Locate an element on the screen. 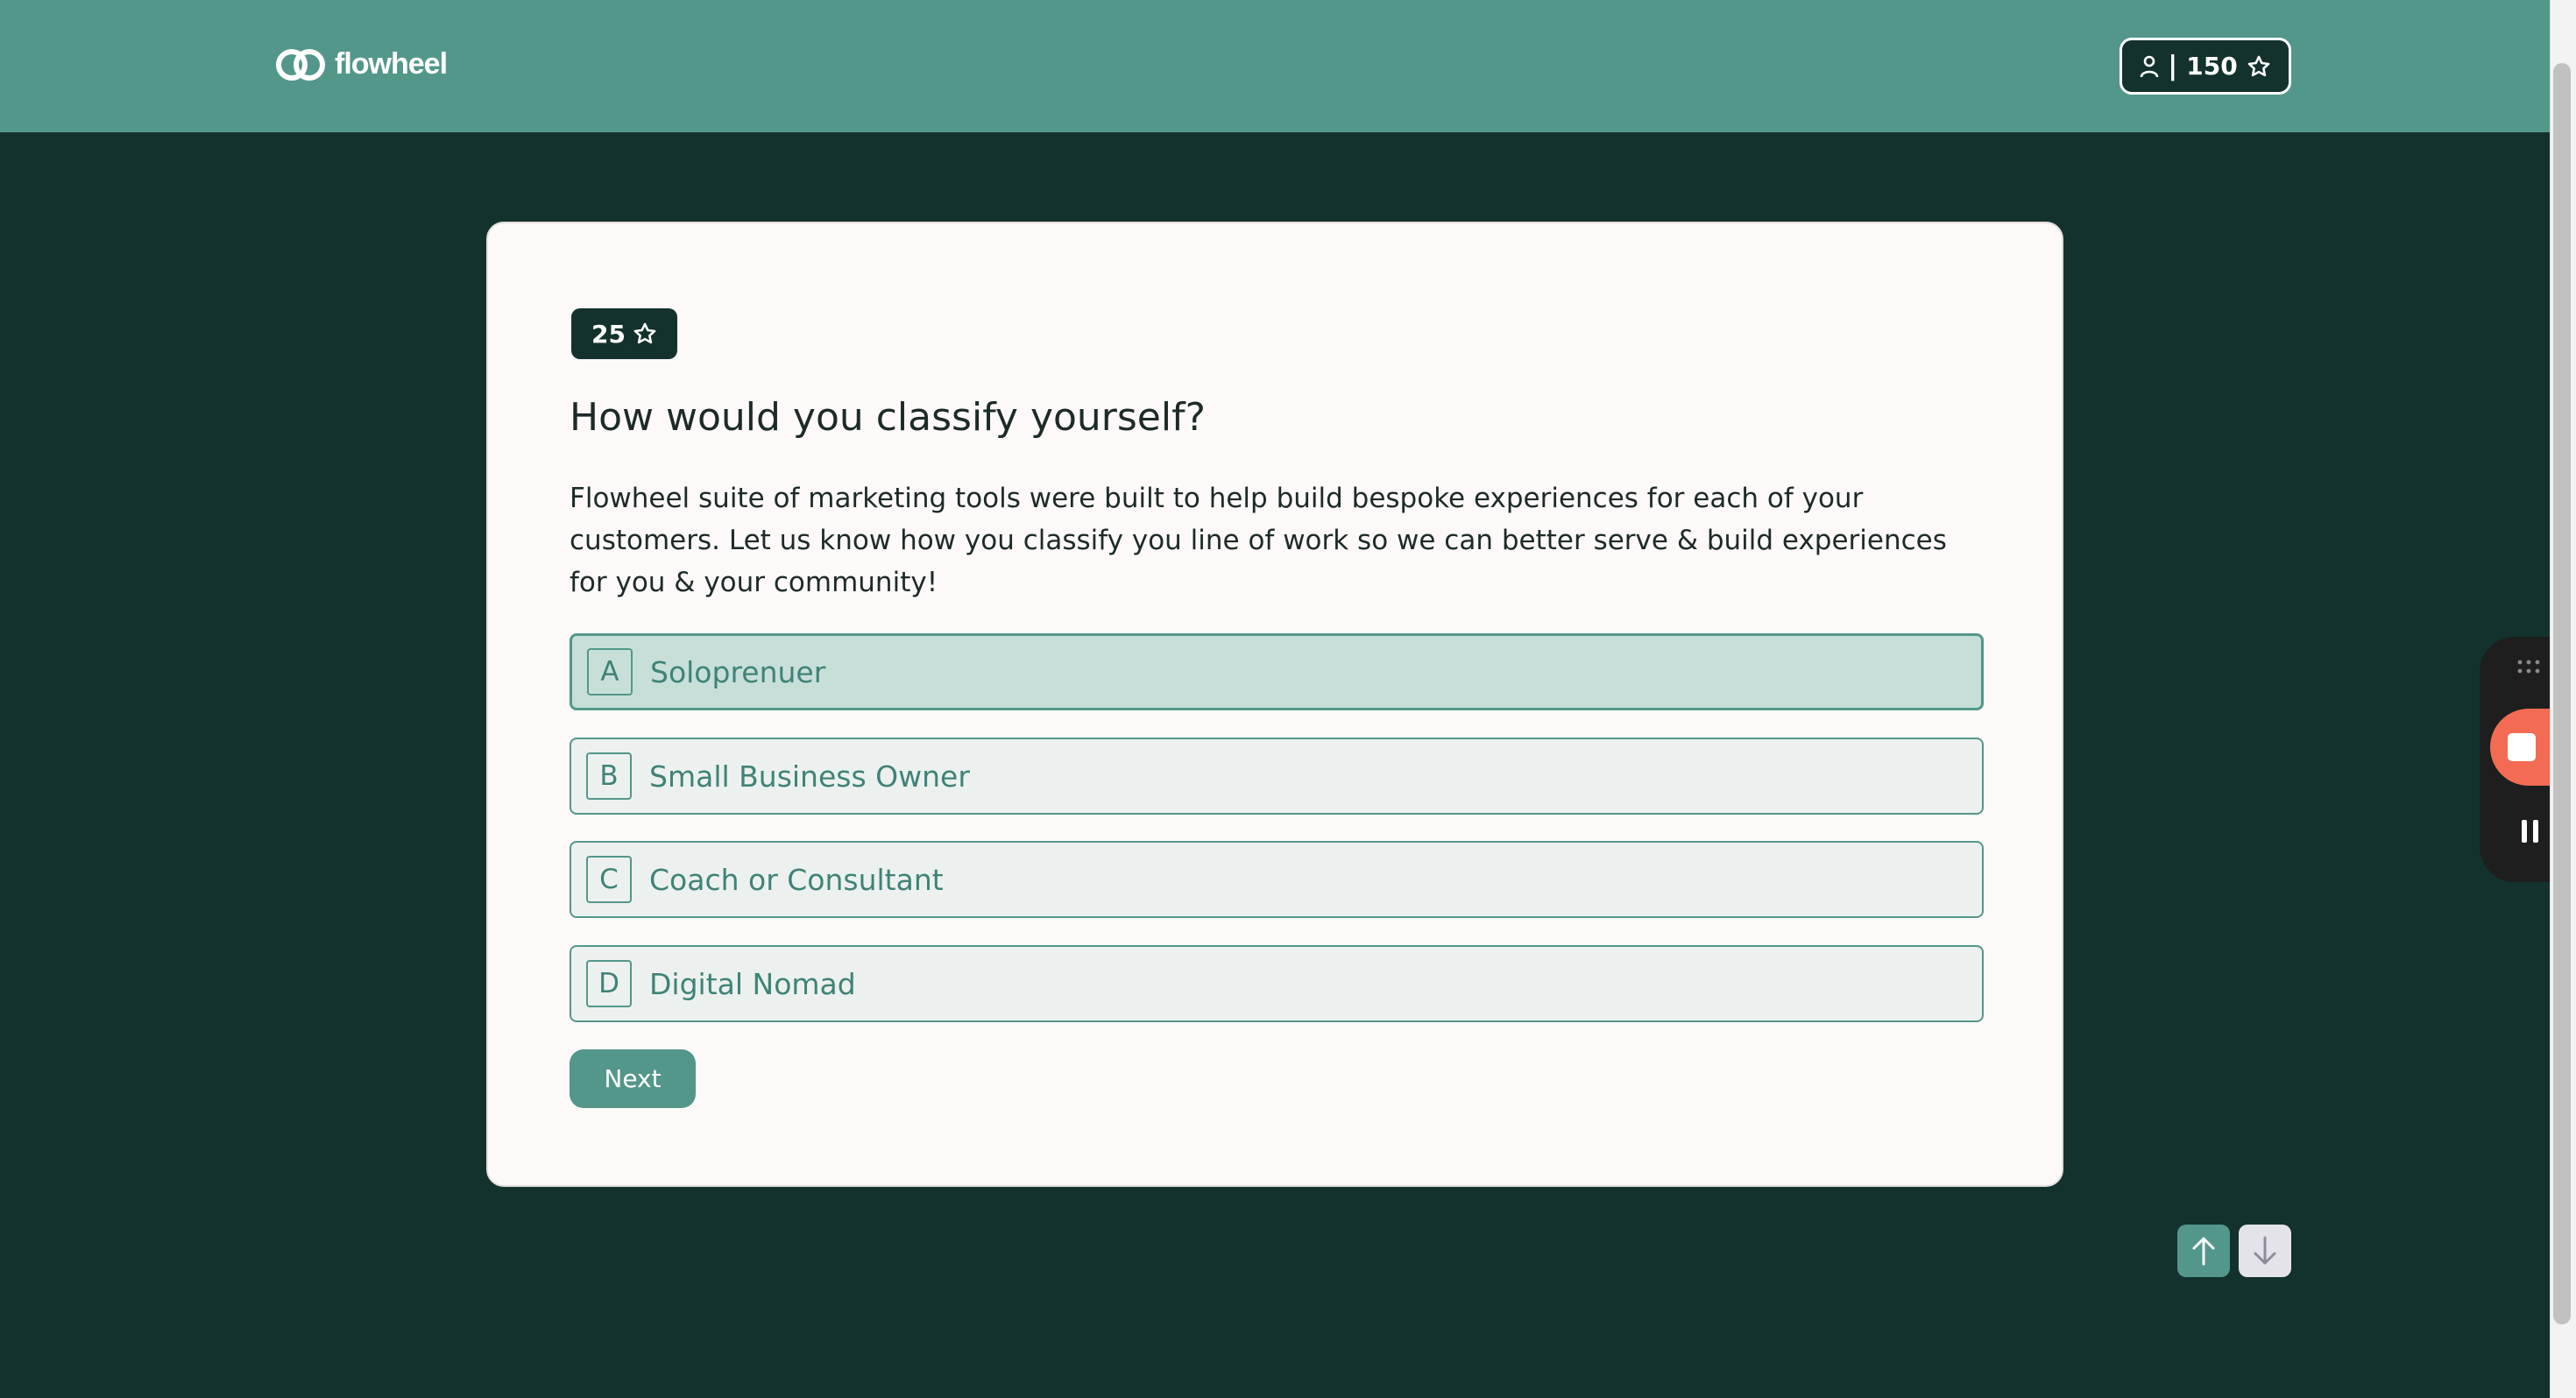 The width and height of the screenshot is (2576, 1398). user-points-button: | 150 is located at coordinates (2205, 66).